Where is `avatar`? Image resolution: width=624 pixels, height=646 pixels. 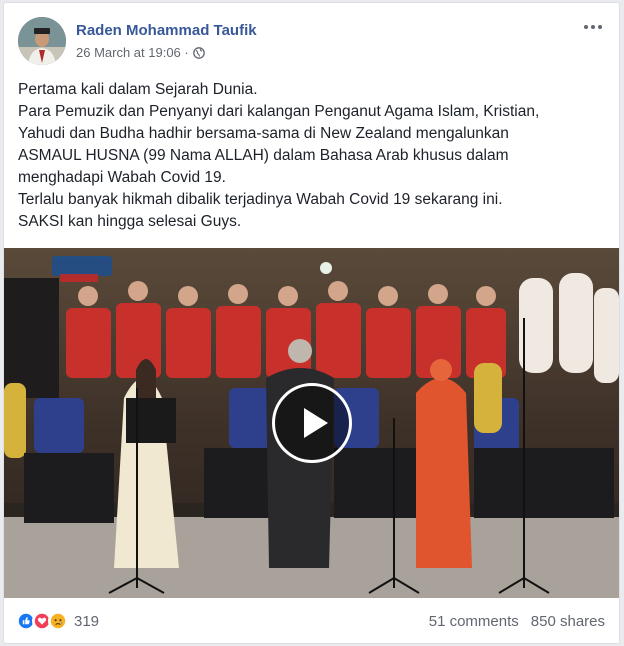 avatar is located at coordinates (42, 41).